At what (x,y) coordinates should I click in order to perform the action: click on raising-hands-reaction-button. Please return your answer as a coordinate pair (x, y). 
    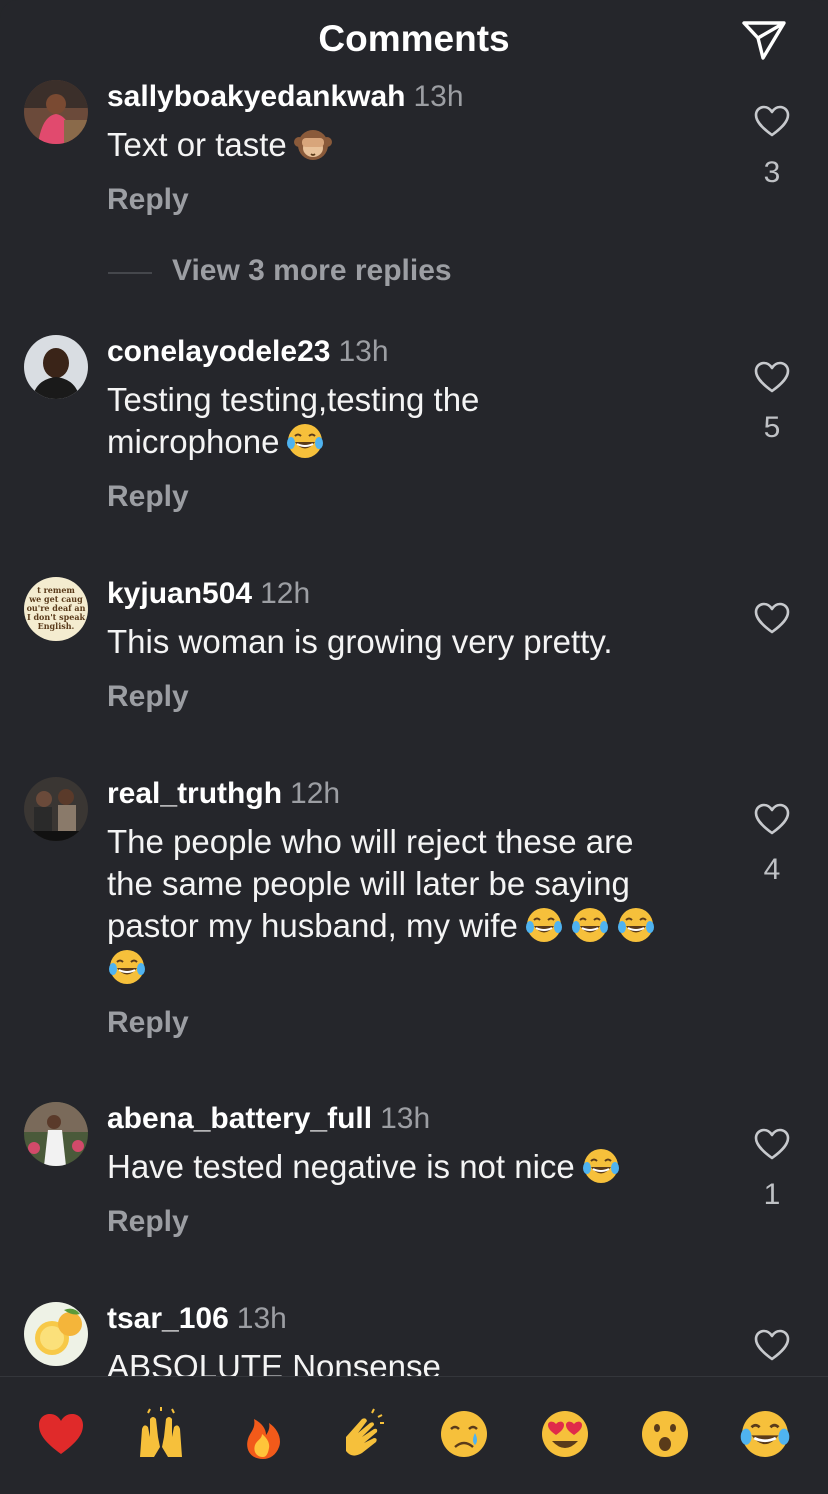
    Looking at the image, I should click on (161, 1434).